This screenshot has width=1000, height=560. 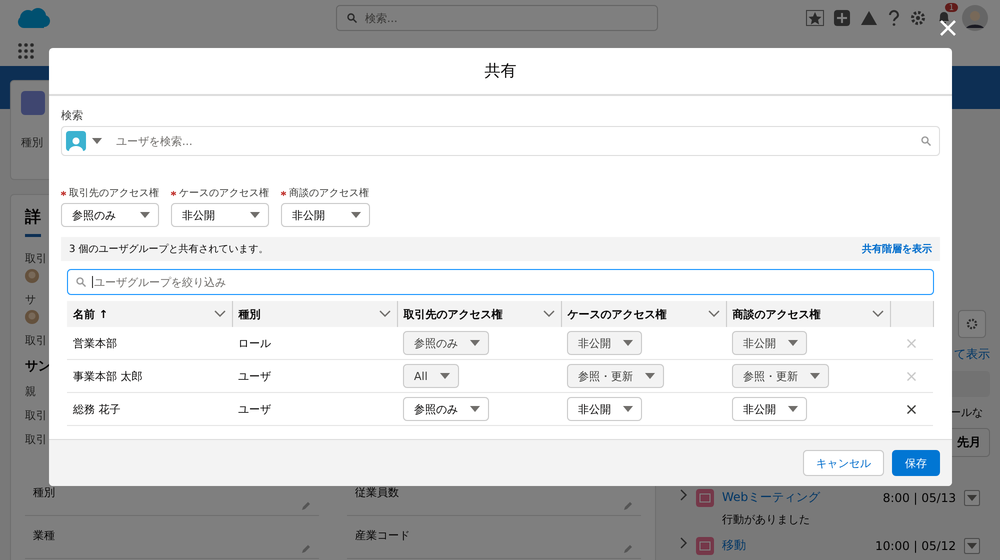 I want to click on field-label: 従業員数, so click(x=377, y=493).